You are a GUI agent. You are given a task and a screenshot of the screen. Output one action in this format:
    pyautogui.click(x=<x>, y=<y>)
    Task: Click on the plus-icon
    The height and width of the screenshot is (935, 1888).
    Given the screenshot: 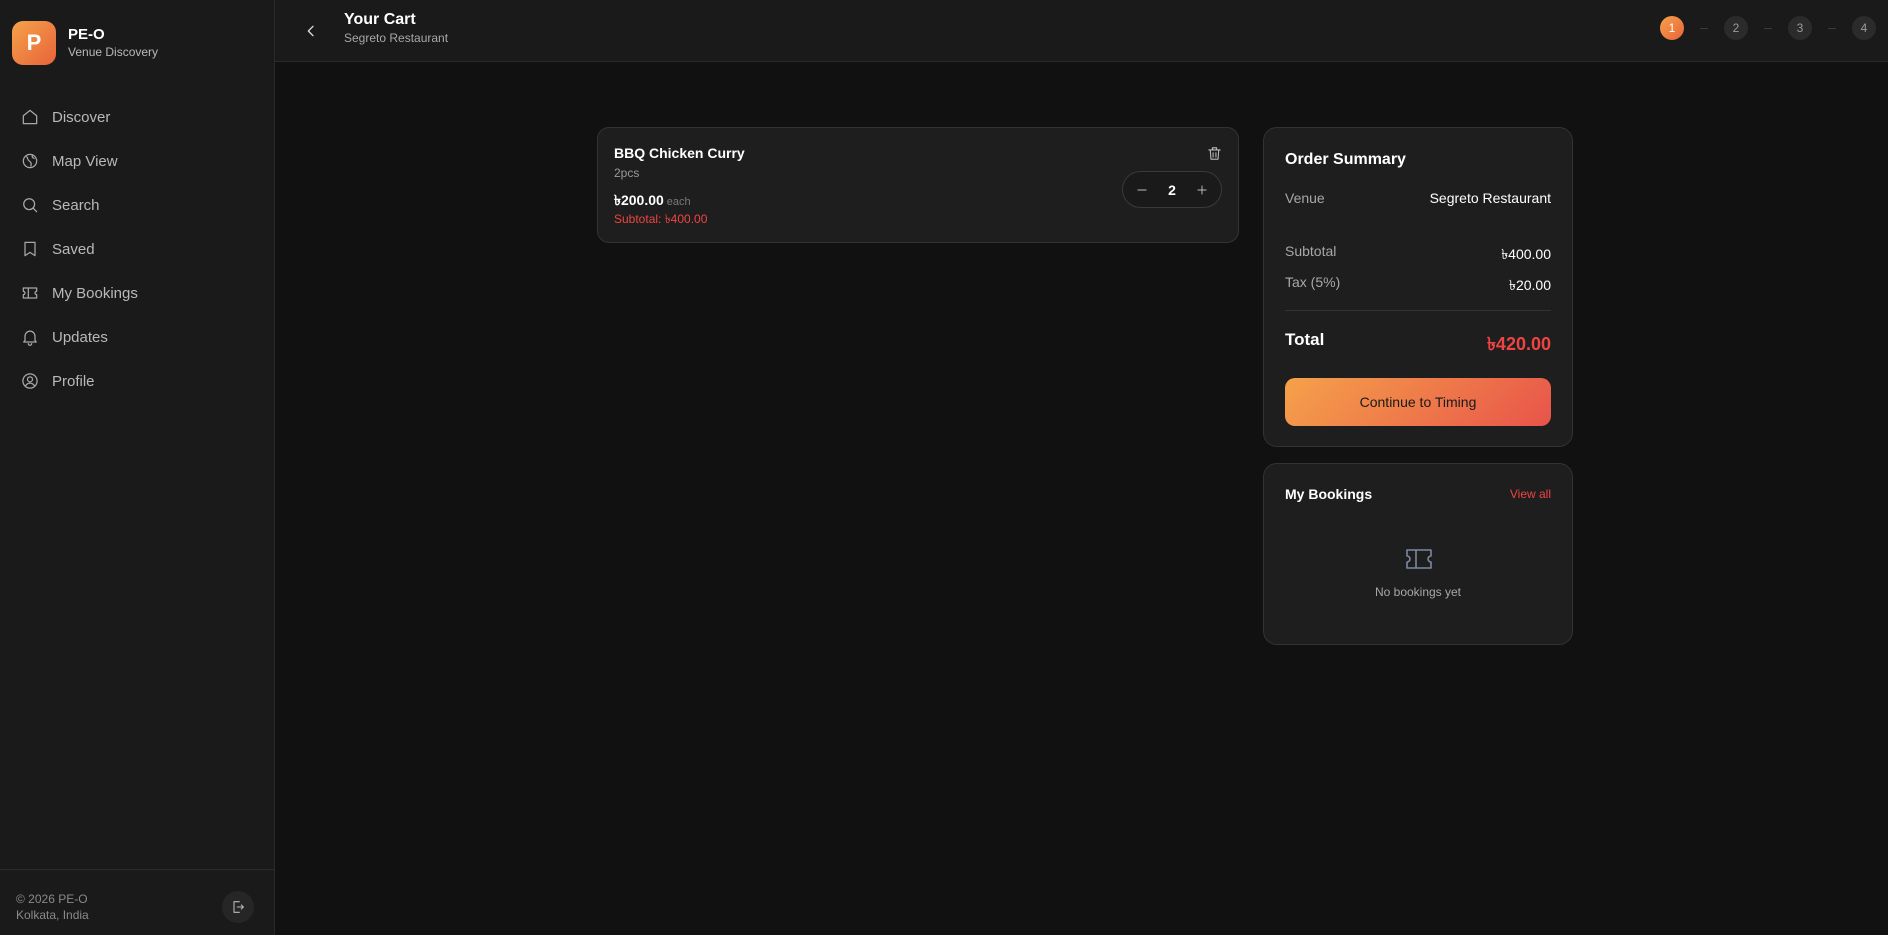 What is the action you would take?
    pyautogui.click(x=1202, y=189)
    